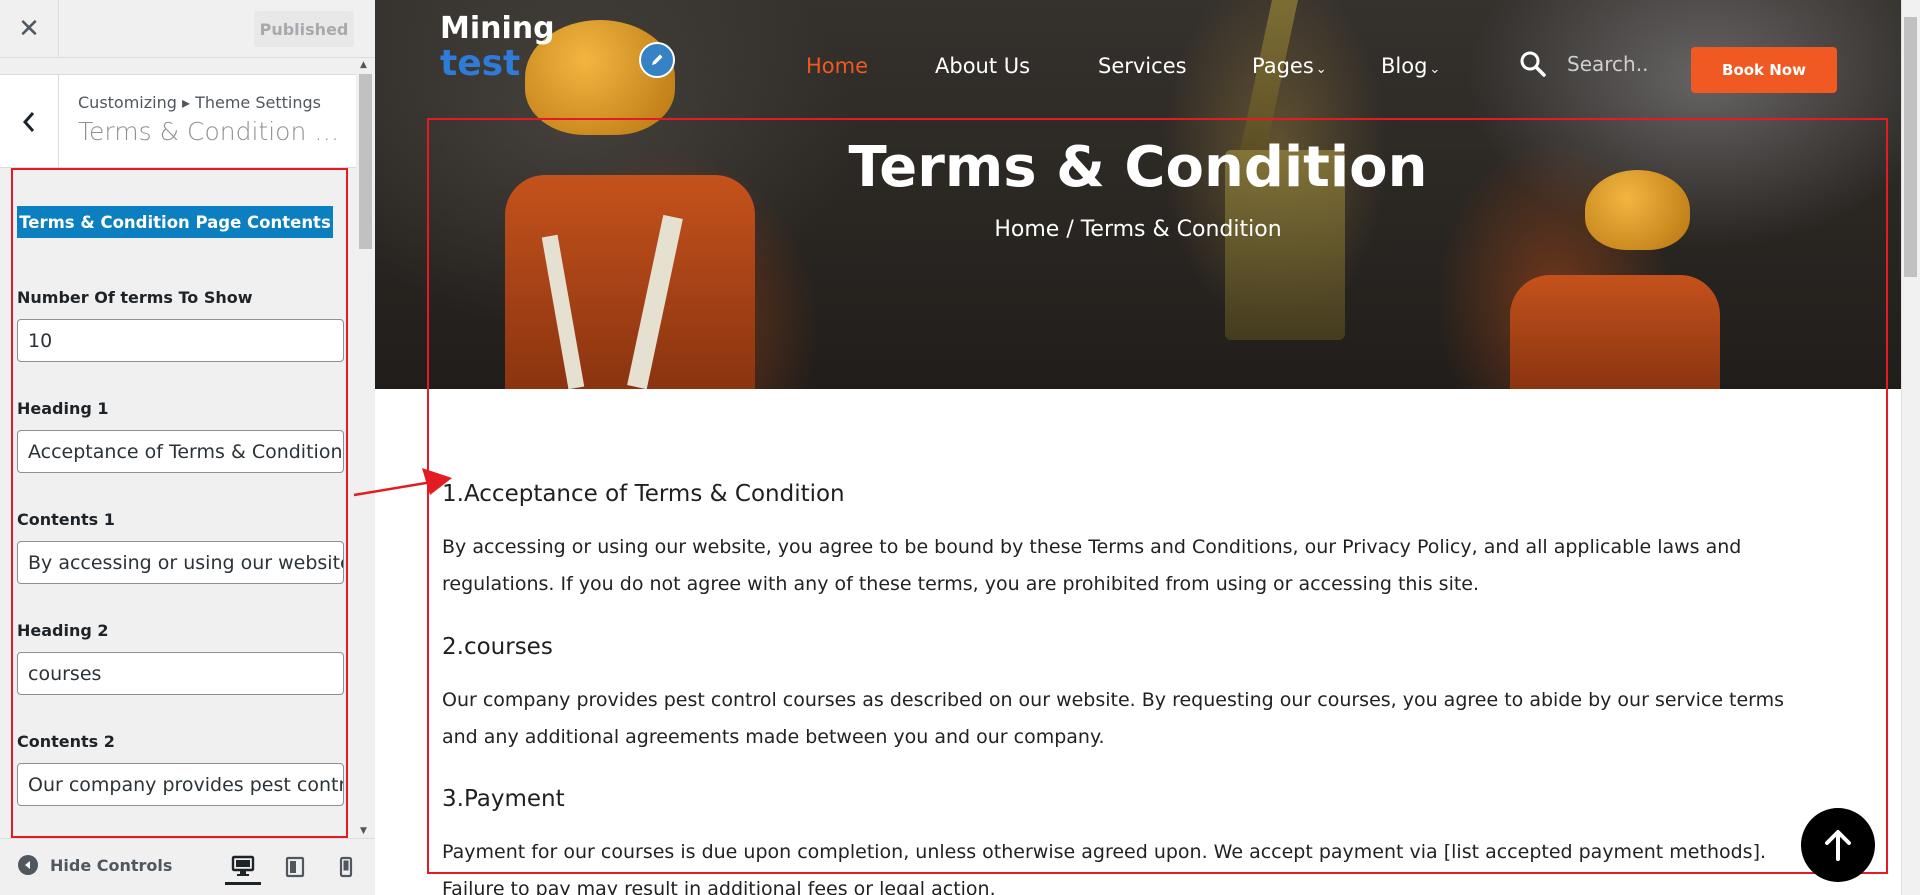  I want to click on desktop-preview-button, so click(243, 867).